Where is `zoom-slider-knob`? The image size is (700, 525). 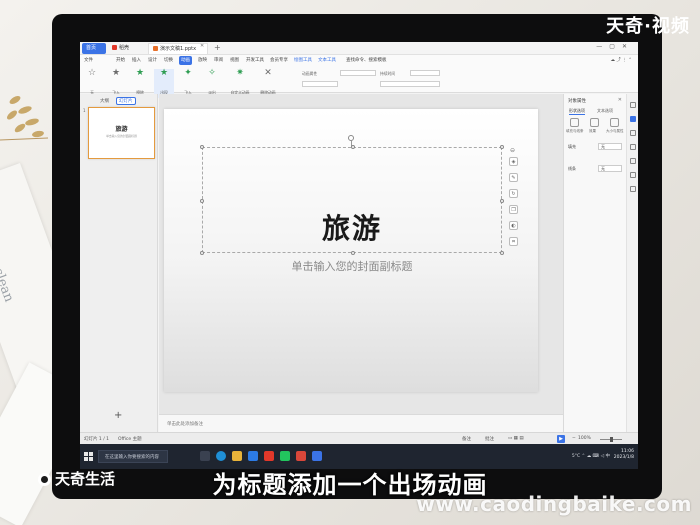
zoom-slider-knob is located at coordinates (611, 439).